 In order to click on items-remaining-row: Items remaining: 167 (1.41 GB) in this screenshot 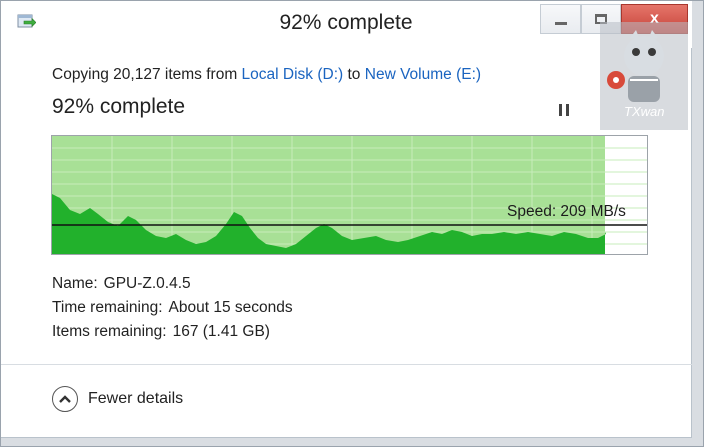, I will do `click(172, 332)`.